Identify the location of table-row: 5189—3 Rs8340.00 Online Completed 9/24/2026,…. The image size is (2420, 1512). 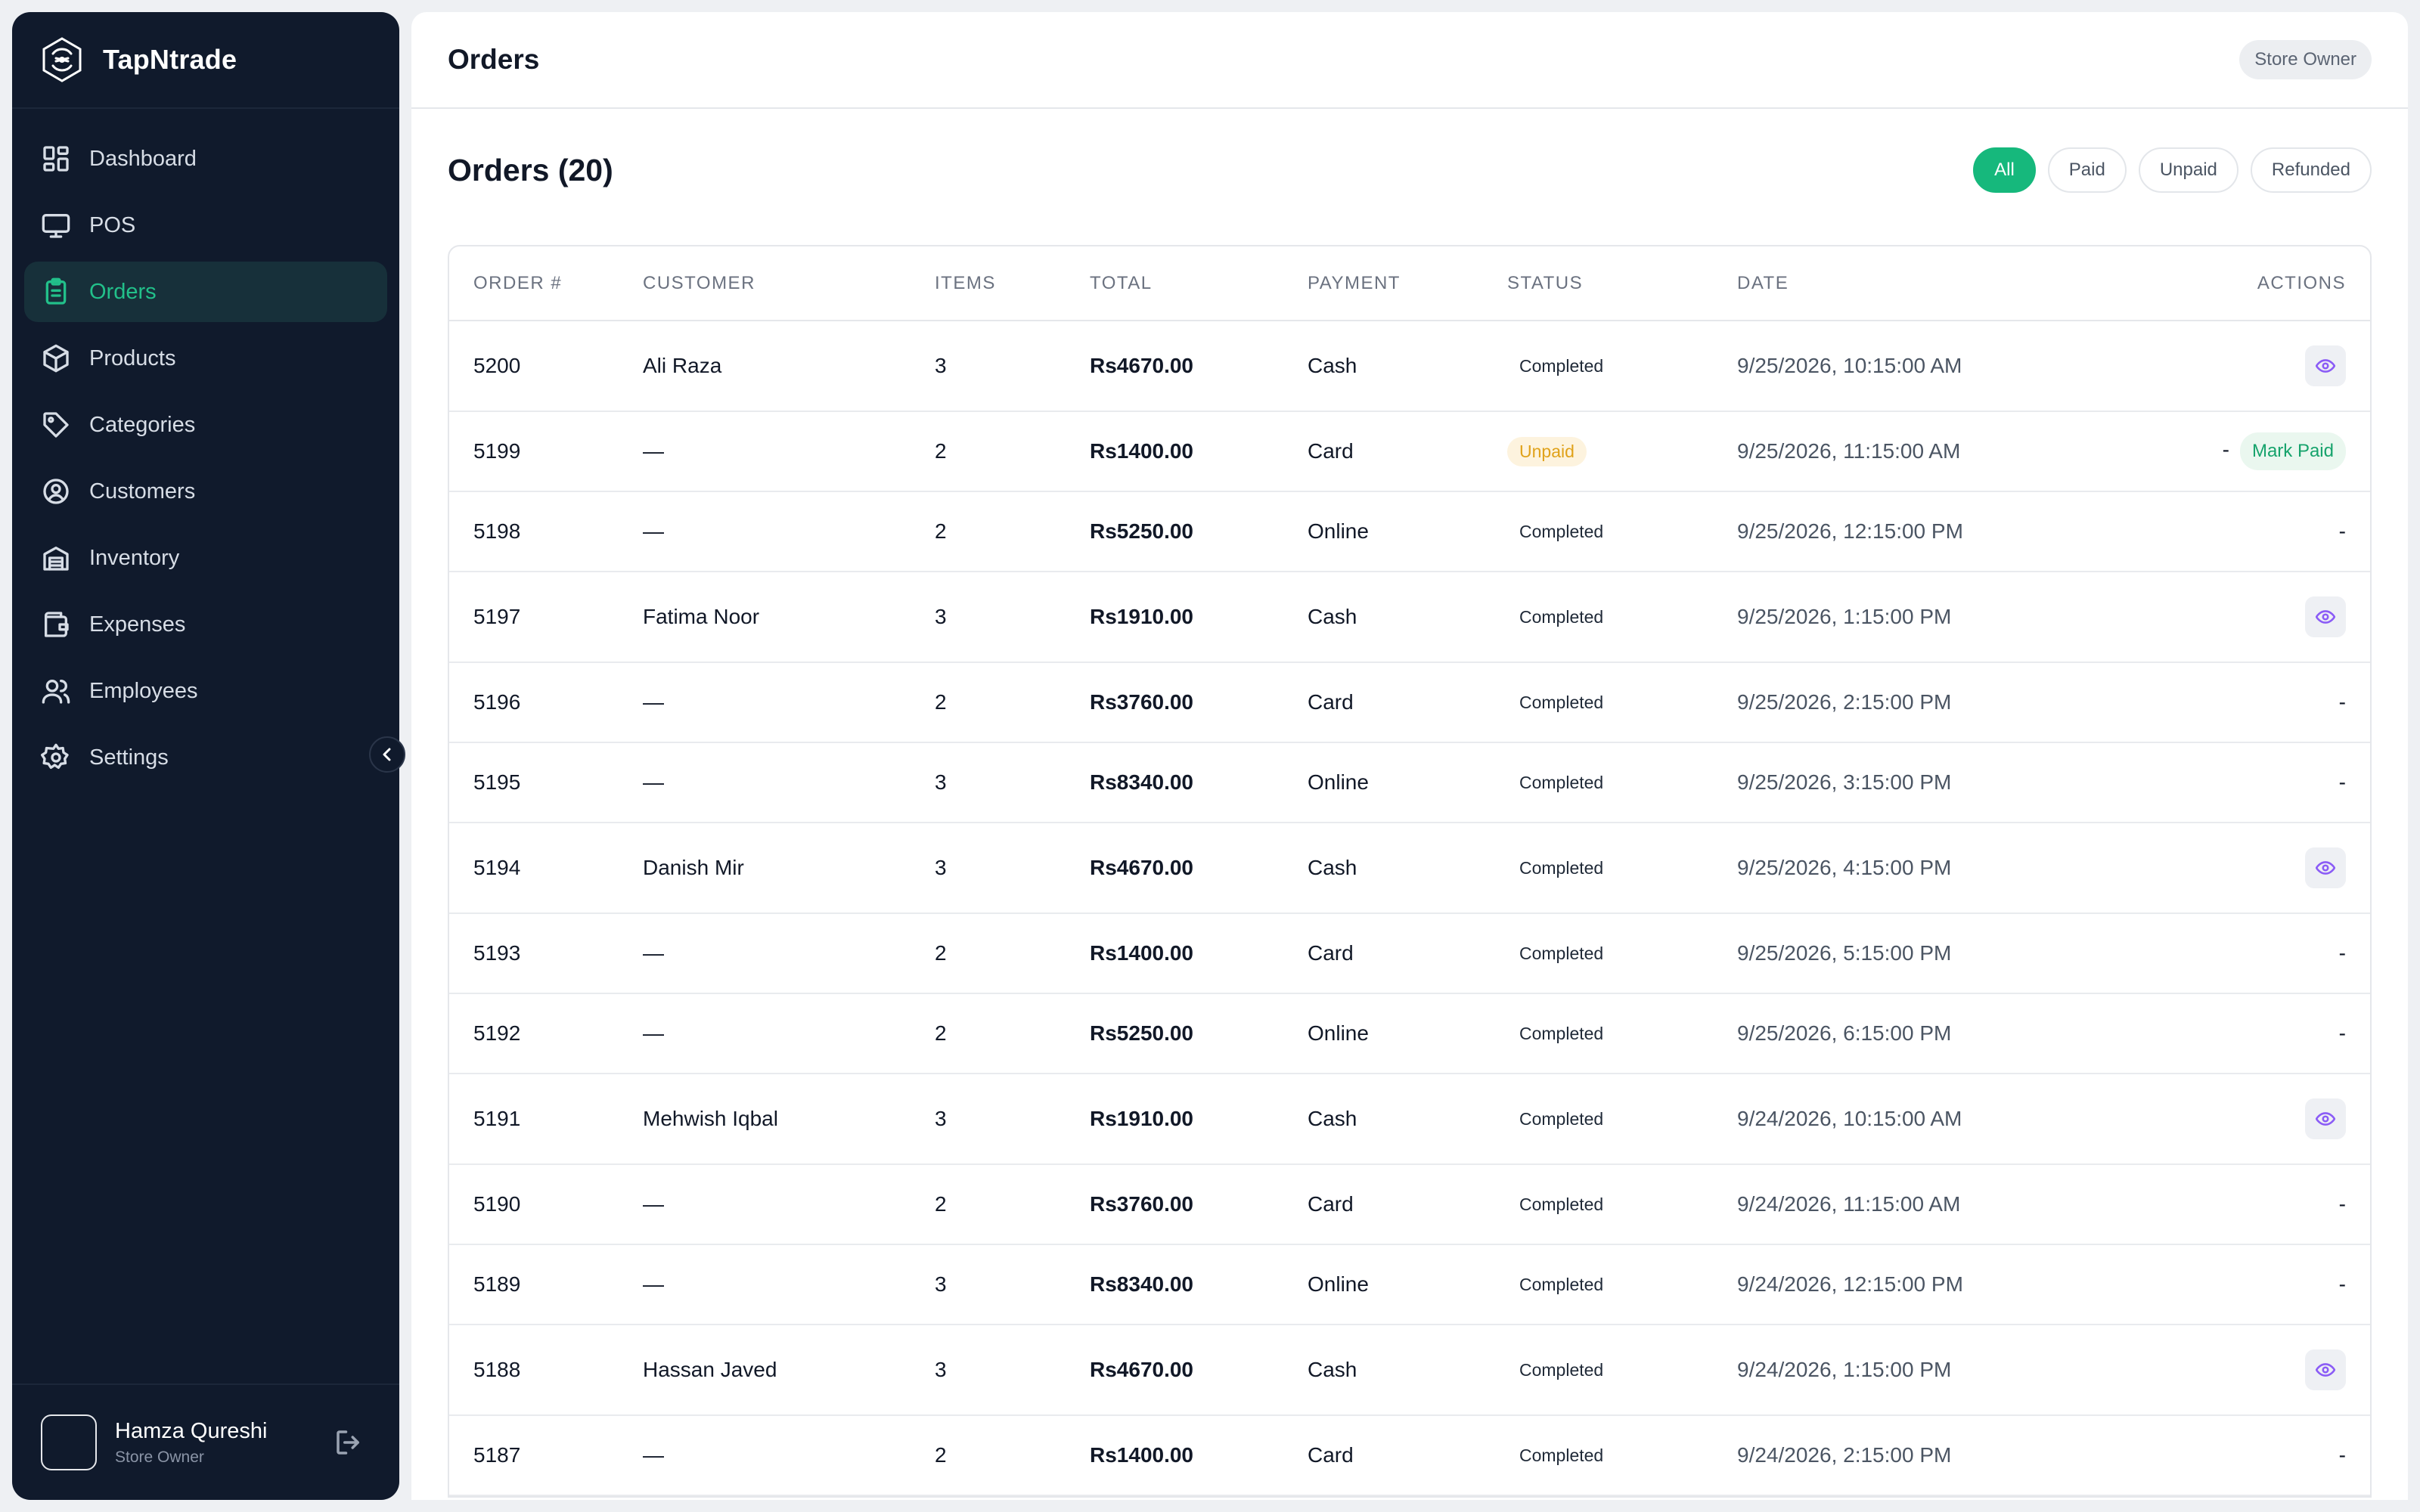
(1409, 1284).